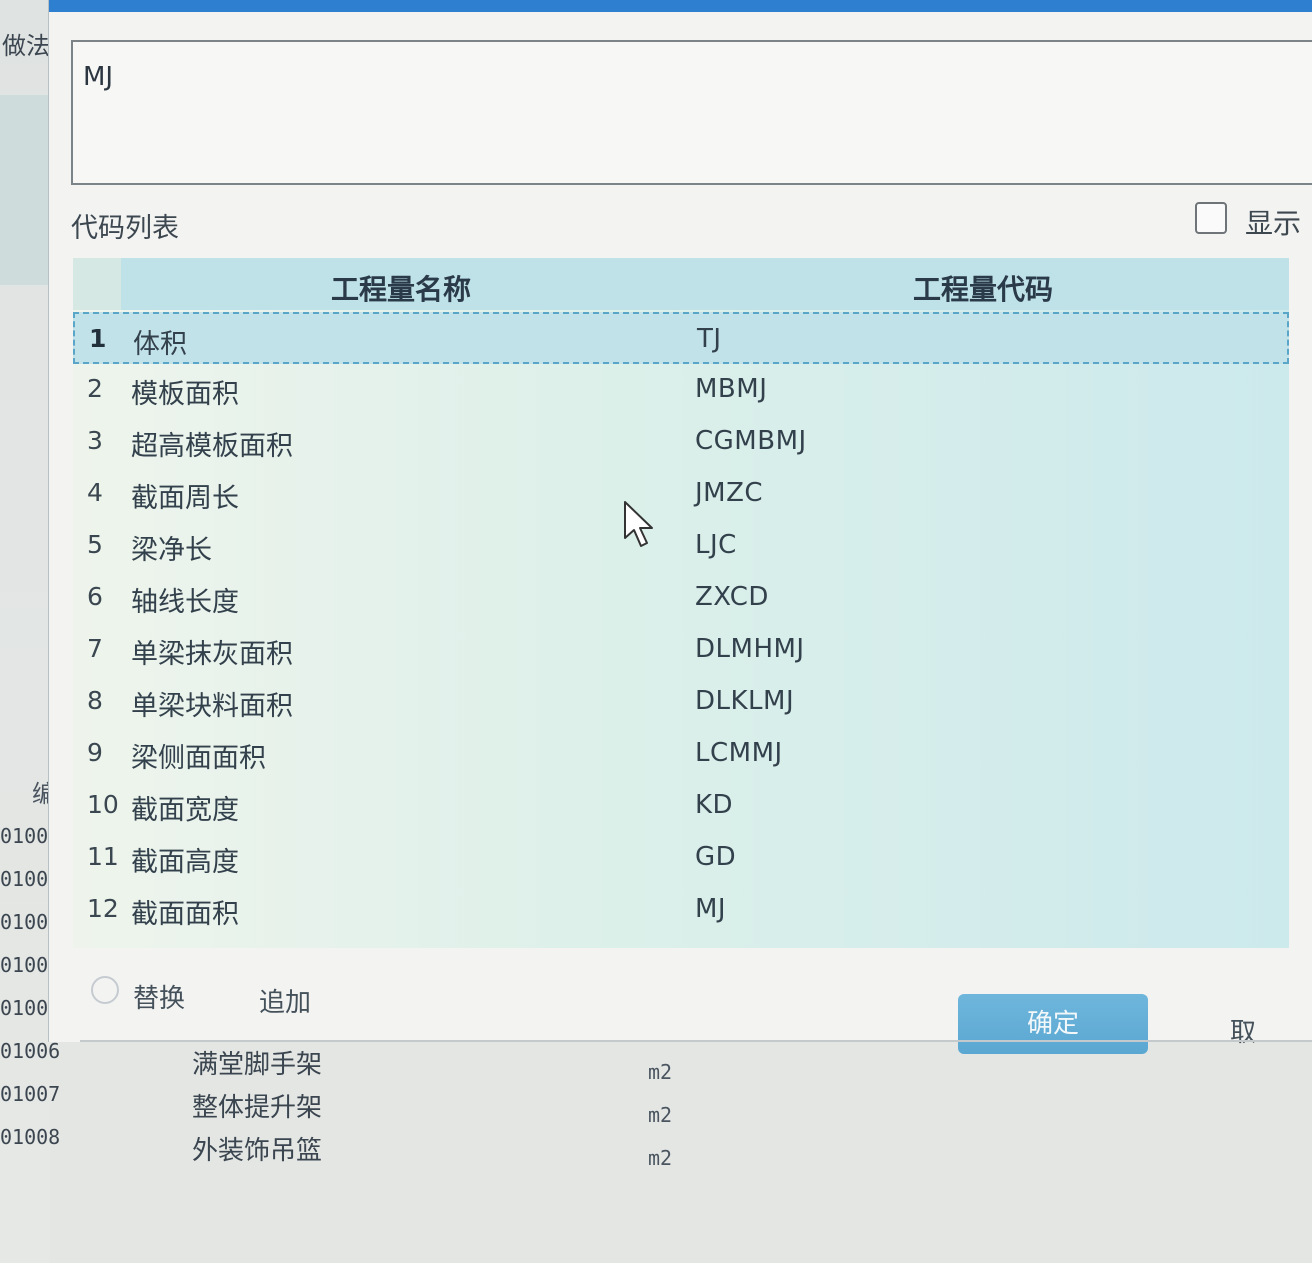 This screenshot has height=1263, width=1312. What do you see at coordinates (681, 650) in the screenshot?
I see `table-row: 7 单梁抹灰面积 DLMHMJ` at bounding box center [681, 650].